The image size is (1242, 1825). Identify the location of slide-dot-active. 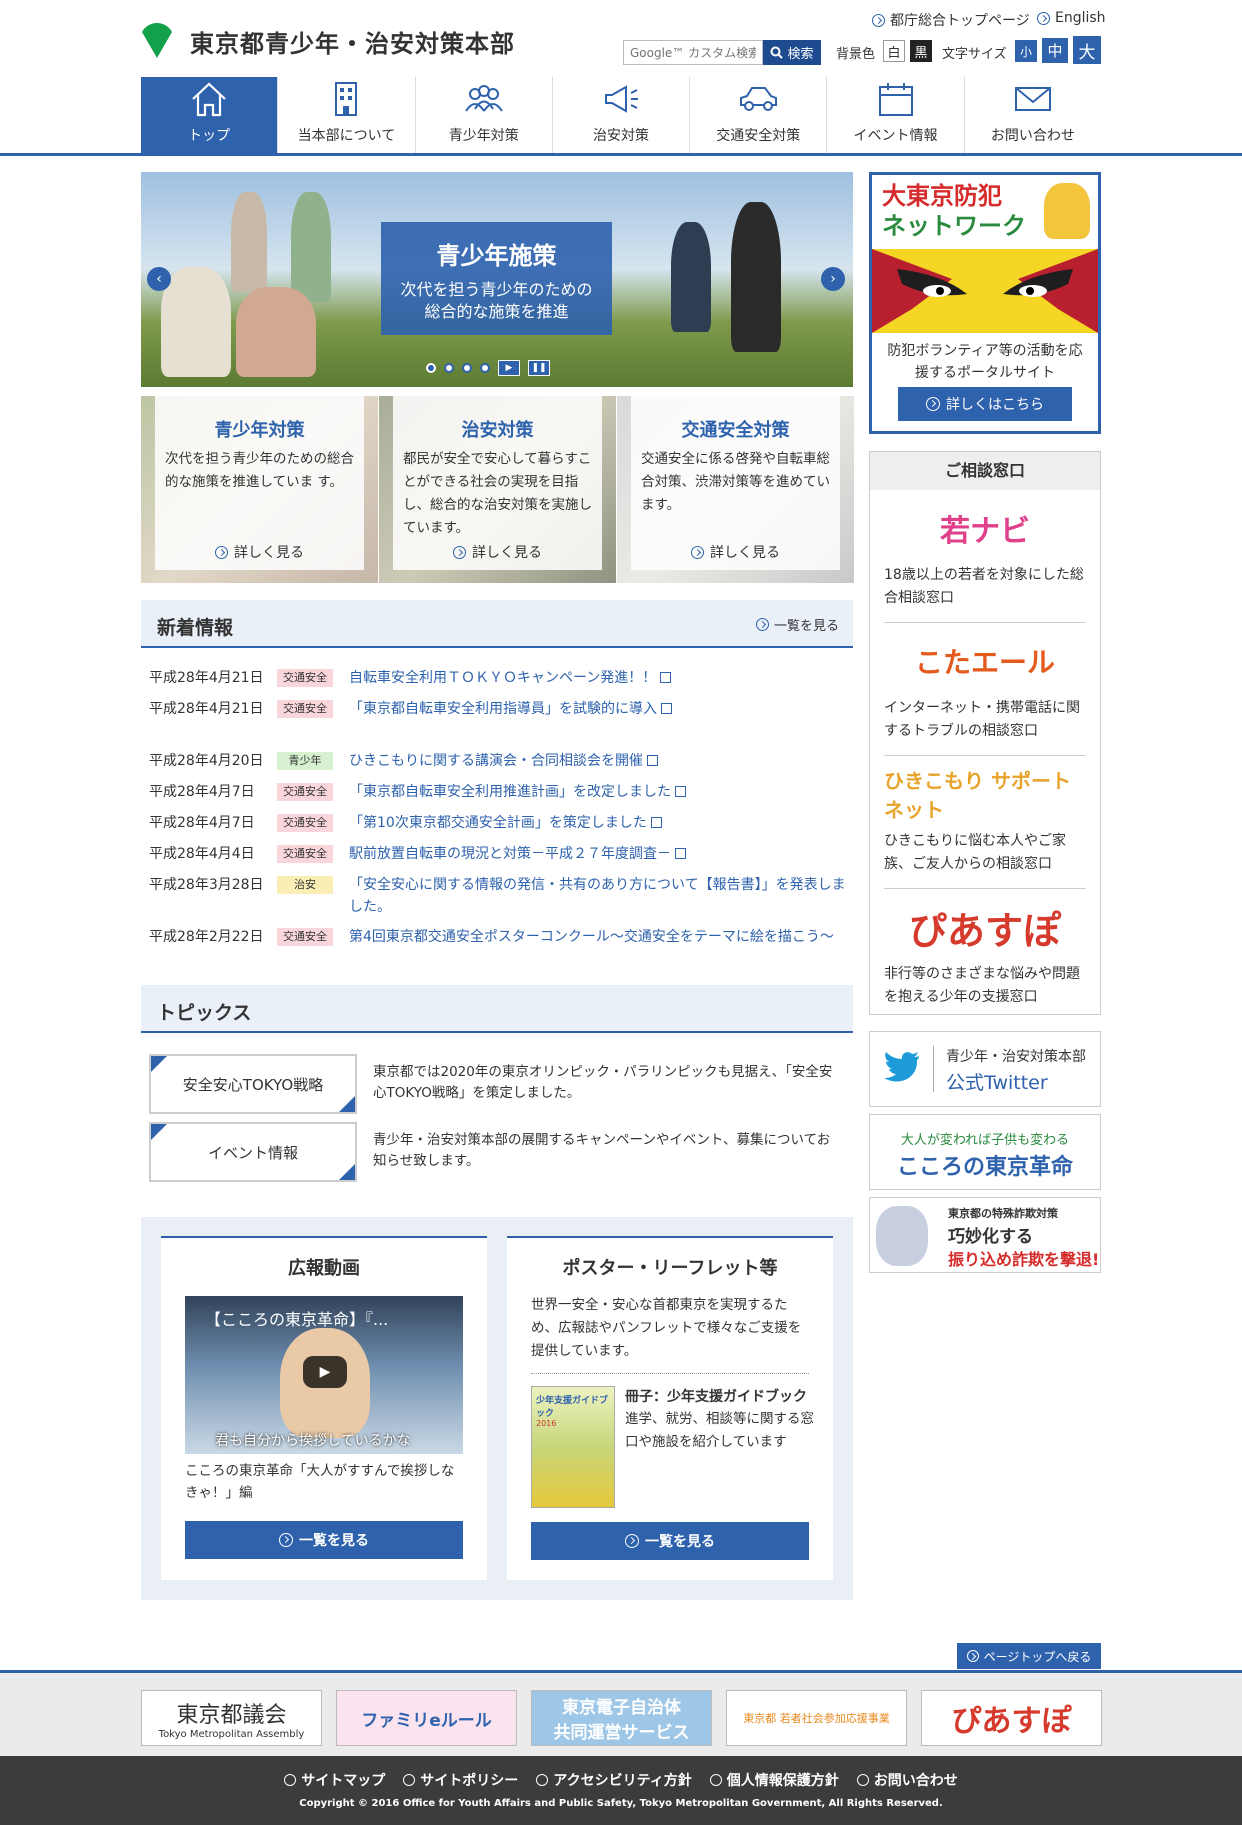
(431, 368).